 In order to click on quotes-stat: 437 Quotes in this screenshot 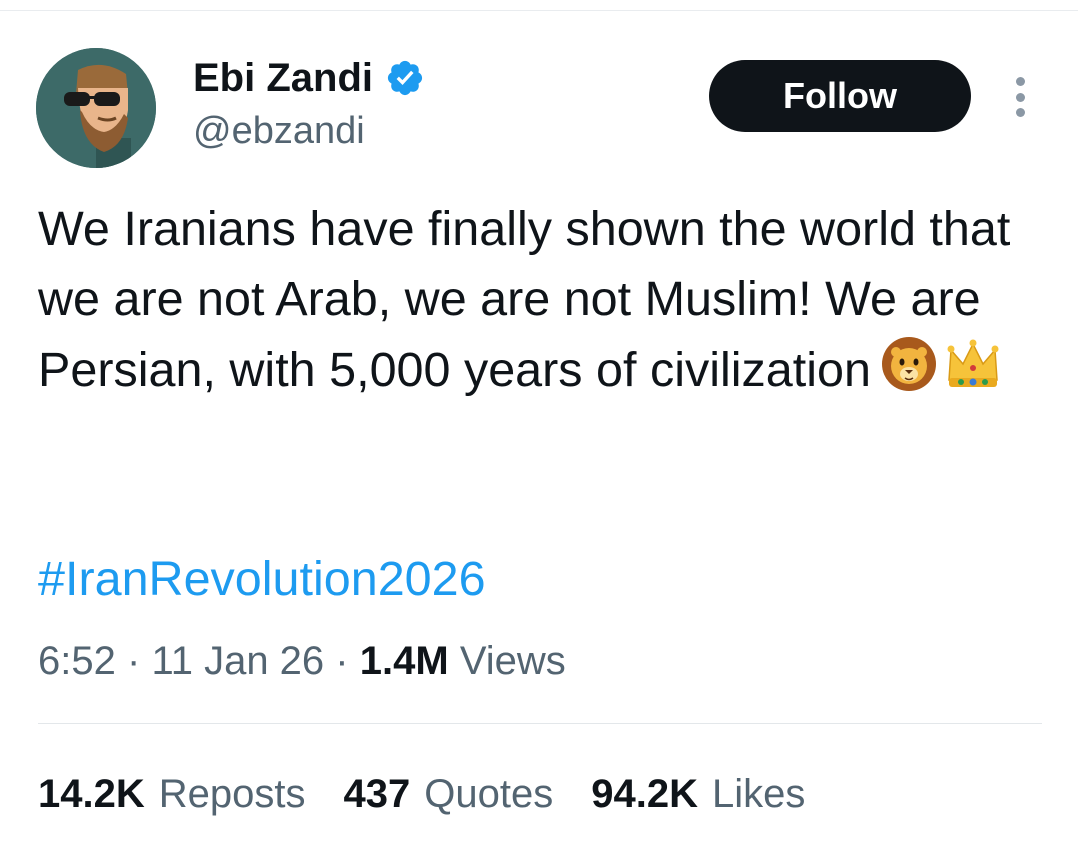, I will do `click(449, 794)`.